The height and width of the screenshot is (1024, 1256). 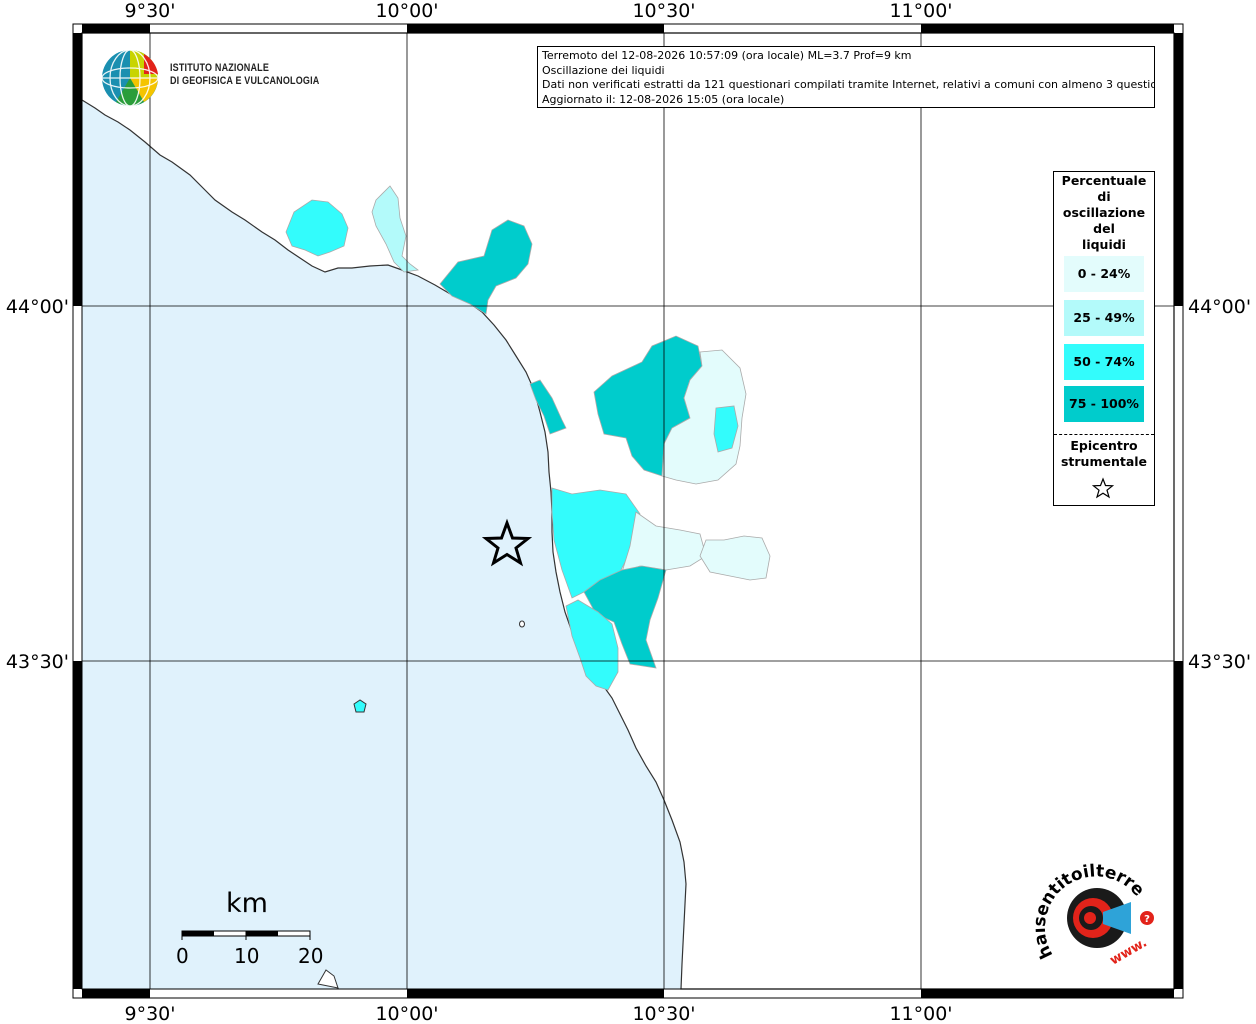 I want to click on legend-title-line-1: Percentuale, so click(x=1104, y=180).